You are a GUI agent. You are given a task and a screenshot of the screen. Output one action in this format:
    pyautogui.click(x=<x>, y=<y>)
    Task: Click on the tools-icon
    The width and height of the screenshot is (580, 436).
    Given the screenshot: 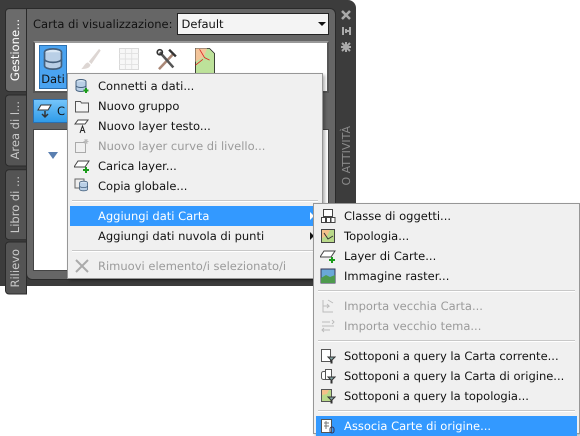 What is the action you would take?
    pyautogui.click(x=167, y=59)
    